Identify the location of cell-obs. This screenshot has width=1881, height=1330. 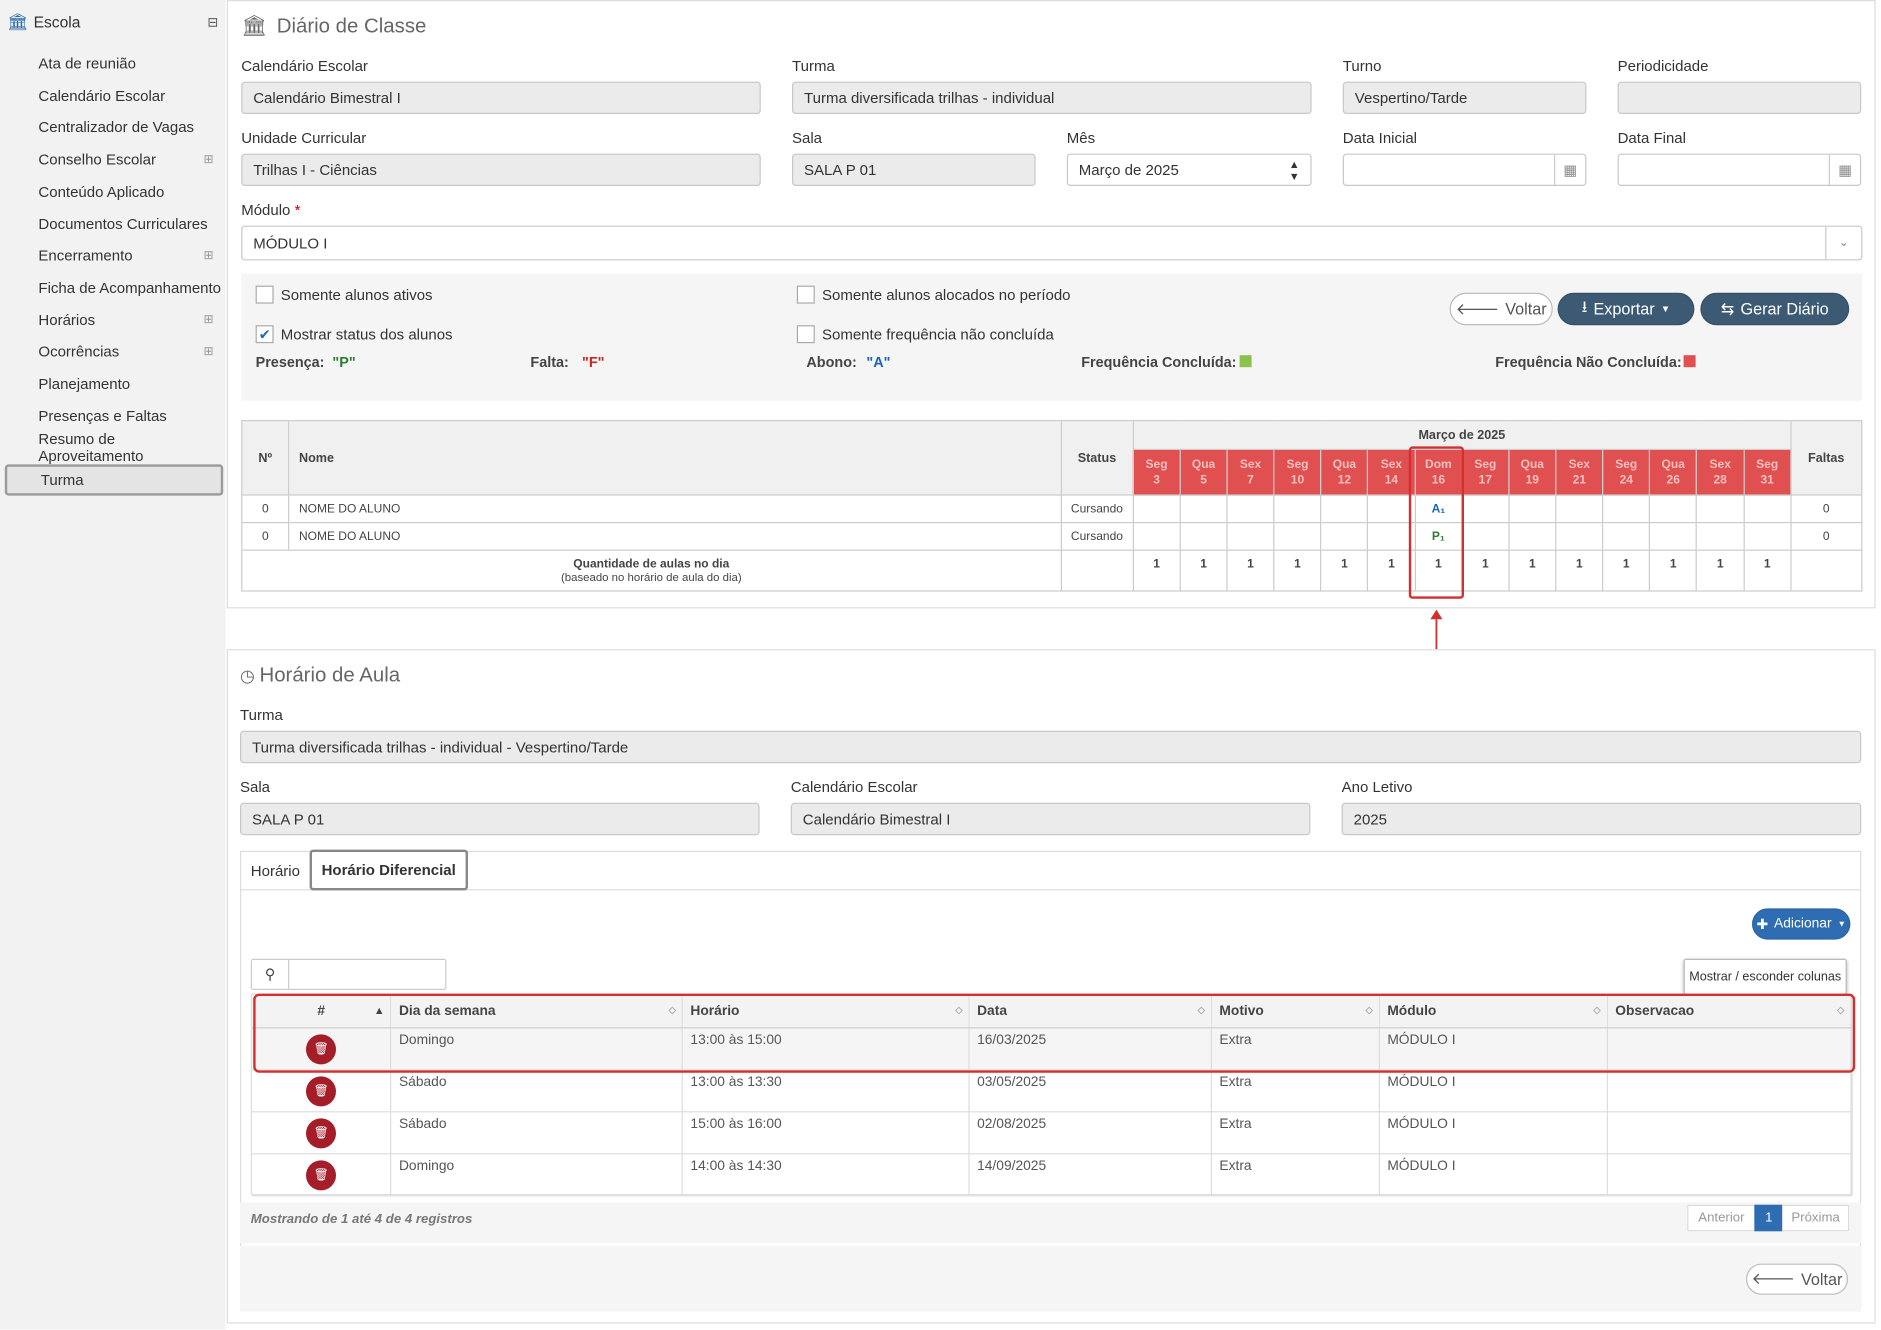
(1729, 1174).